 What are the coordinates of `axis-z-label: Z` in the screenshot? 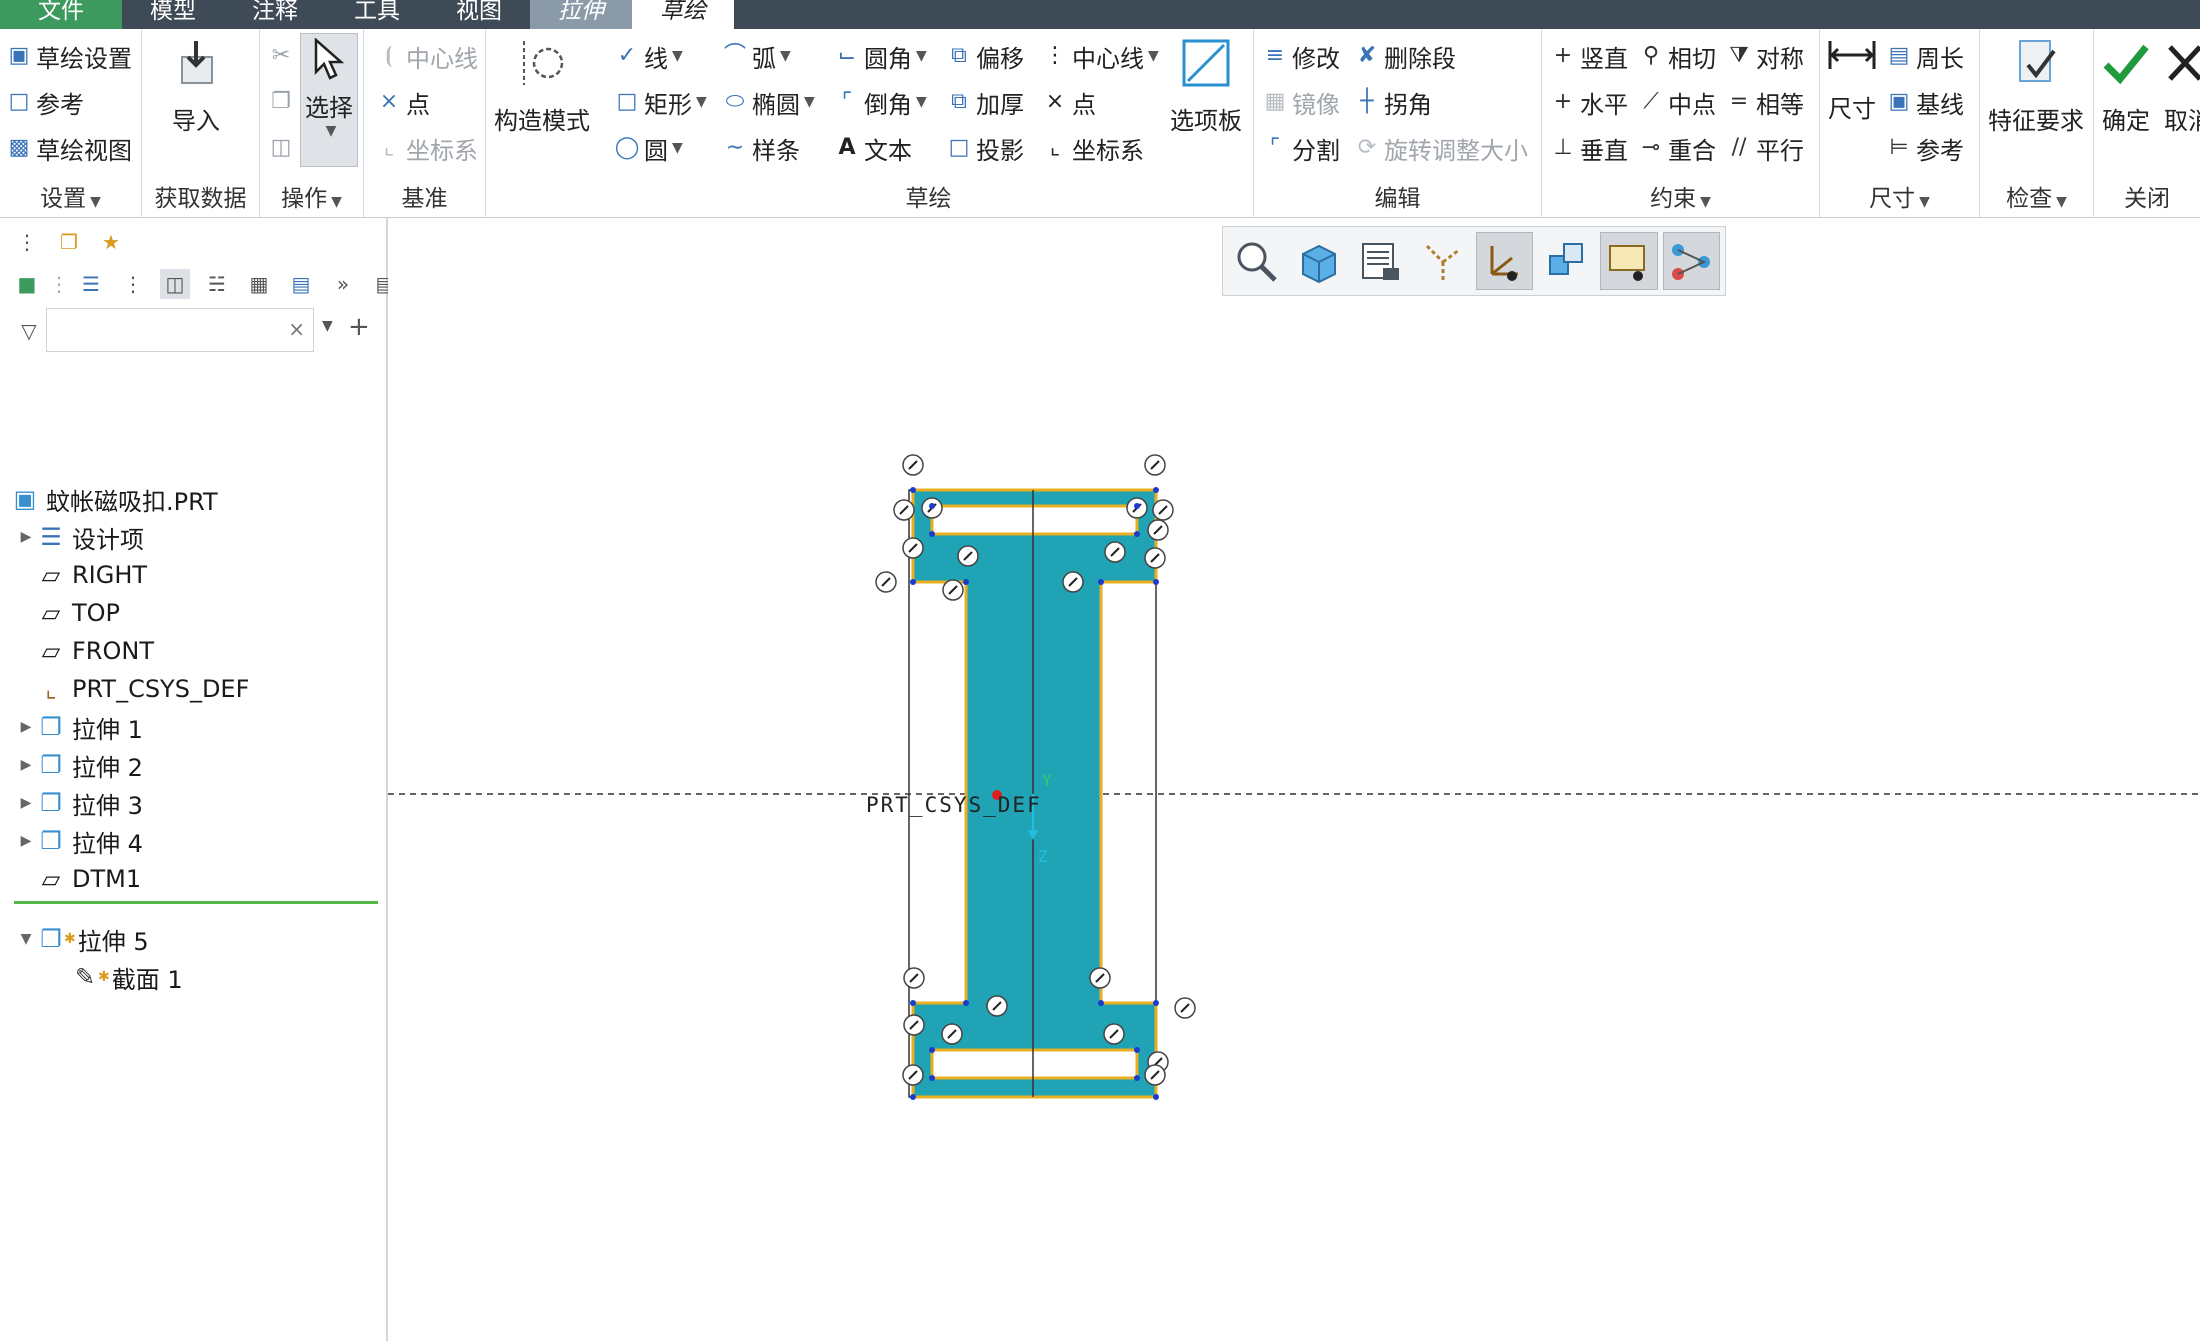 It's located at (1043, 856).